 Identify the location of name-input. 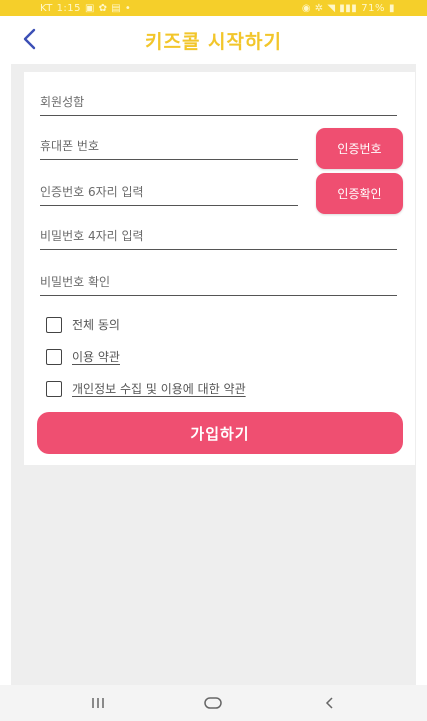
(218, 102).